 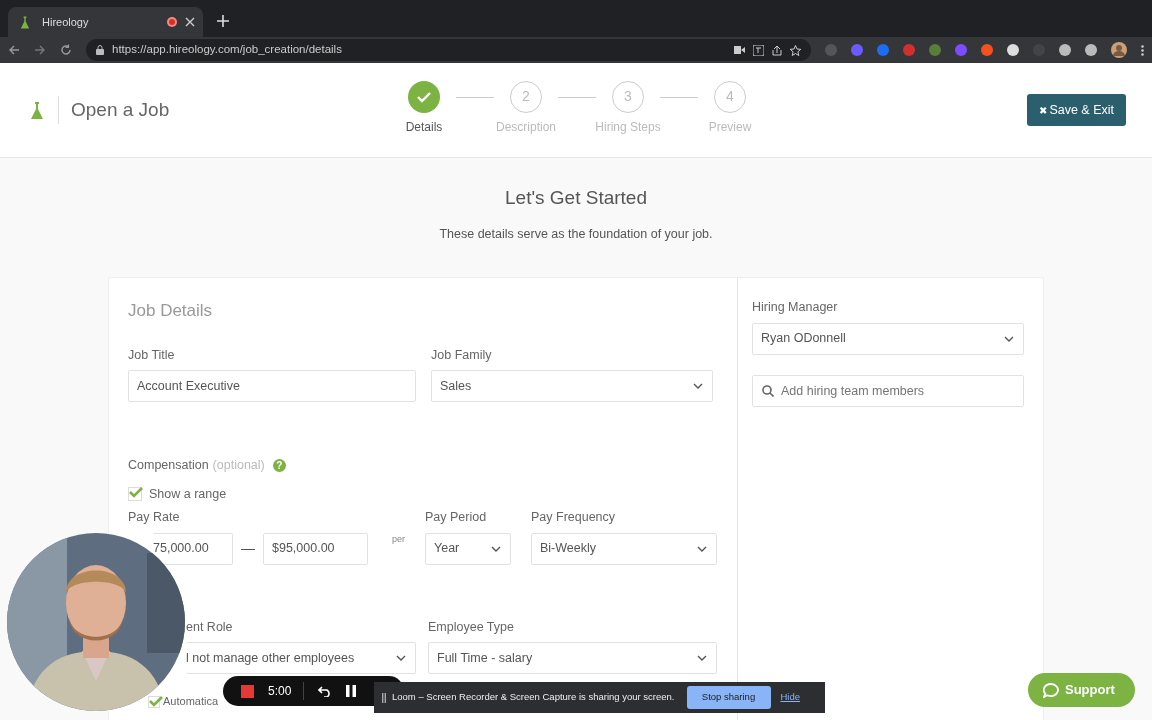 What do you see at coordinates (325, 691) in the screenshot?
I see `undo-icon` at bounding box center [325, 691].